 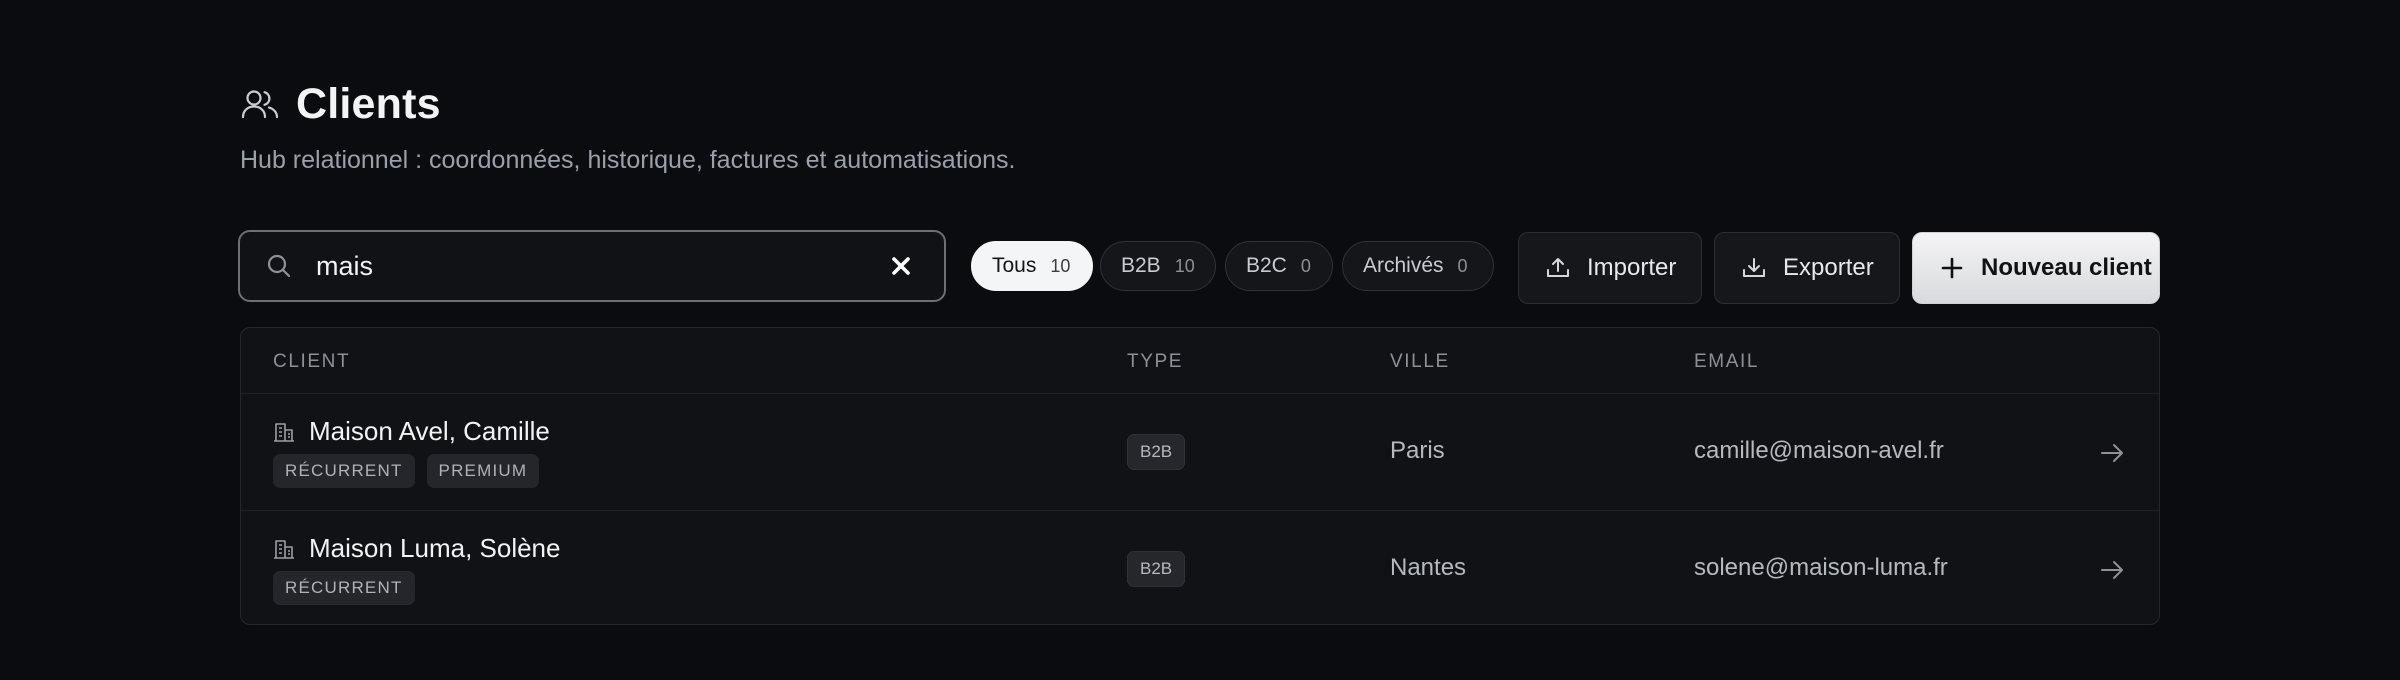 I want to click on upload-icon, so click(x=1558, y=267).